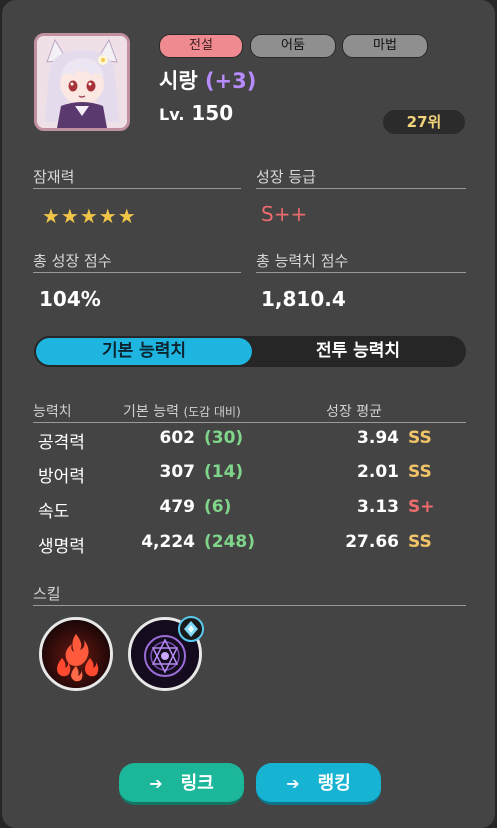 The image size is (497, 828). What do you see at coordinates (72, 261) in the screenshot?
I see `total-growth-label: 총 성장 점수` at bounding box center [72, 261].